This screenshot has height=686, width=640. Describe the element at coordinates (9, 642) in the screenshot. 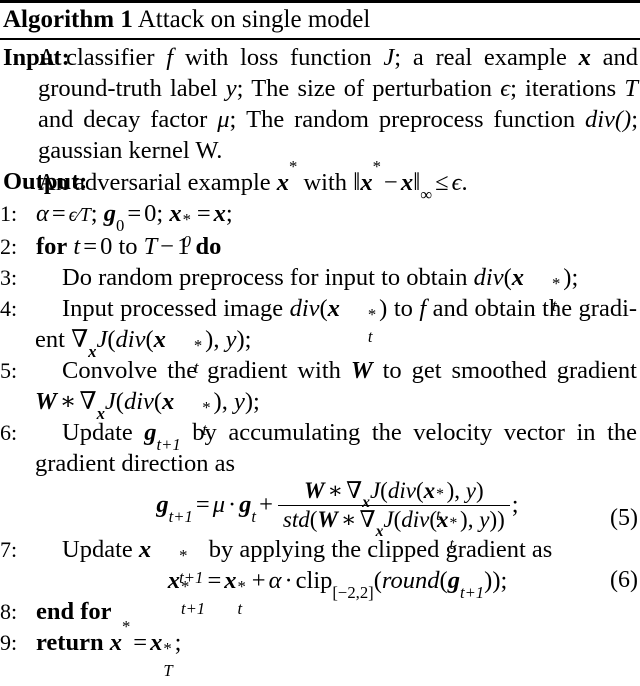

I see `step-number-9: 9:` at that location.